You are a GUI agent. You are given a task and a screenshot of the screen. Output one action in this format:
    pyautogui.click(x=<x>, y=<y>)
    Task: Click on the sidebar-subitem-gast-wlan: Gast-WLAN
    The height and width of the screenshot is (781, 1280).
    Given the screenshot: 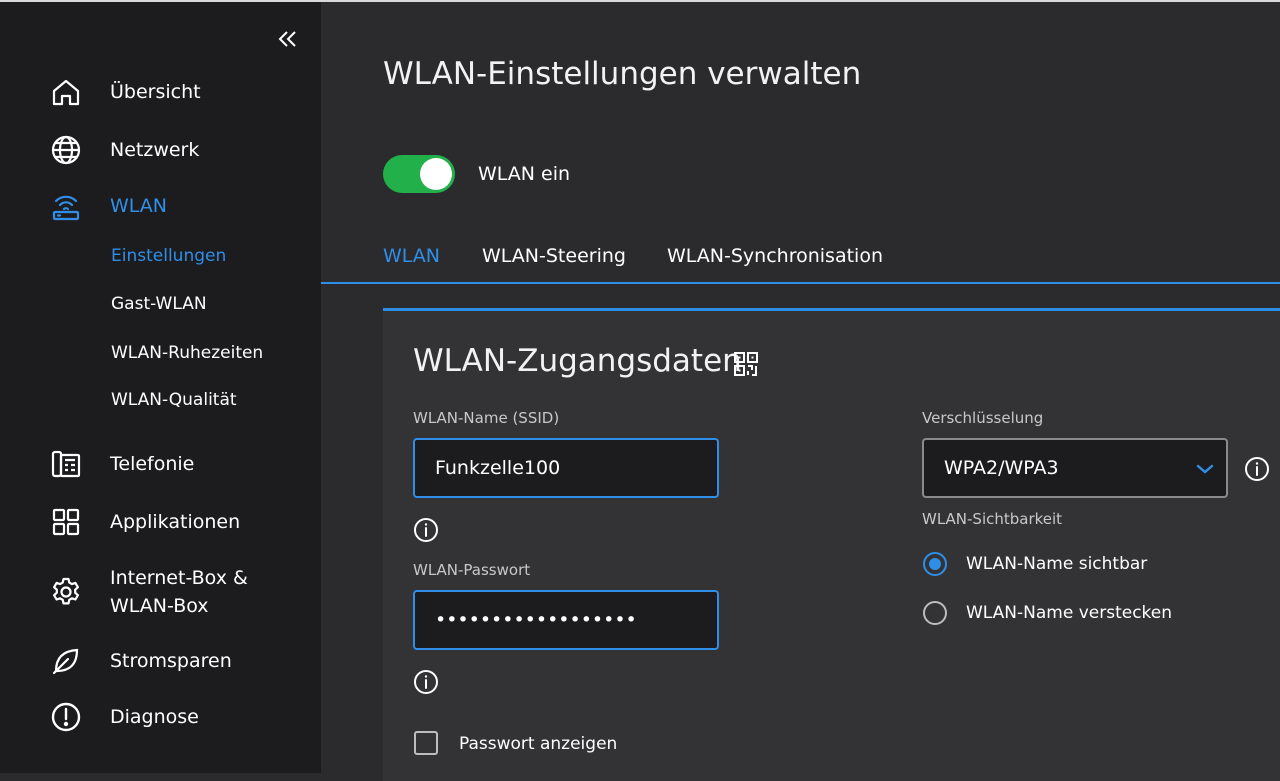 What is the action you would take?
    pyautogui.click(x=159, y=304)
    